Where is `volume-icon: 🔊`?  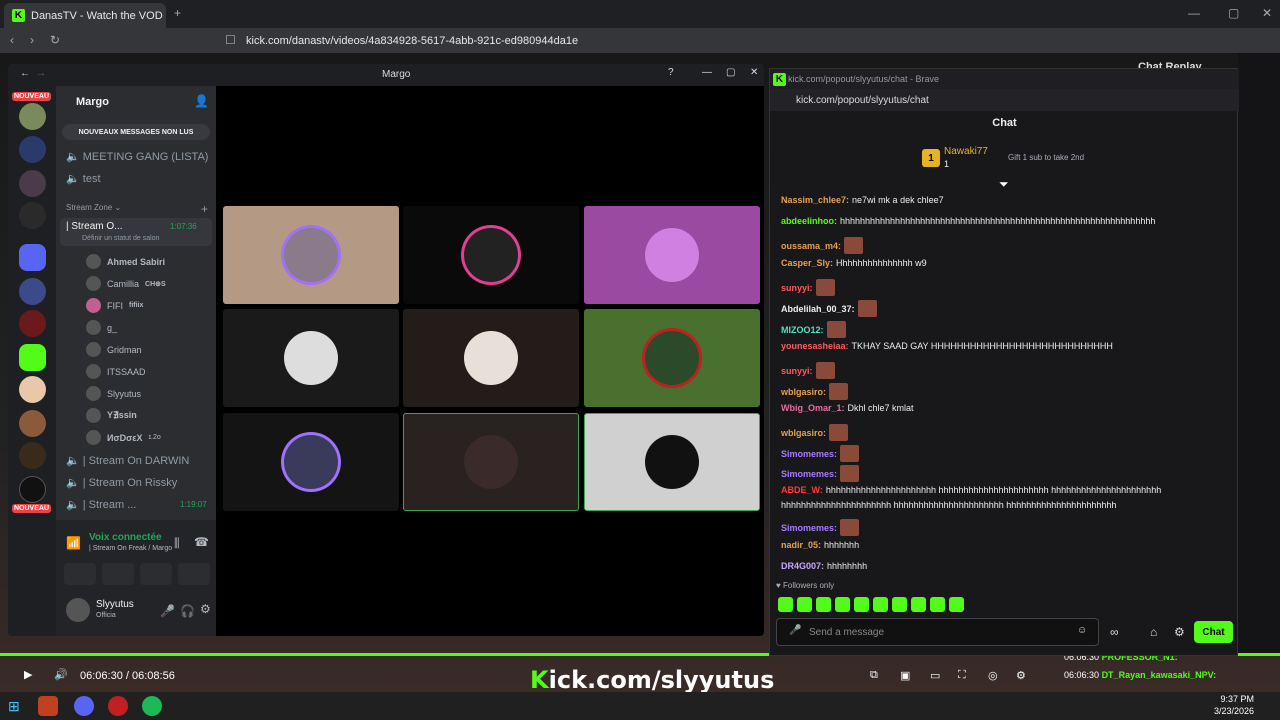
volume-icon: 🔊 is located at coordinates (61, 674).